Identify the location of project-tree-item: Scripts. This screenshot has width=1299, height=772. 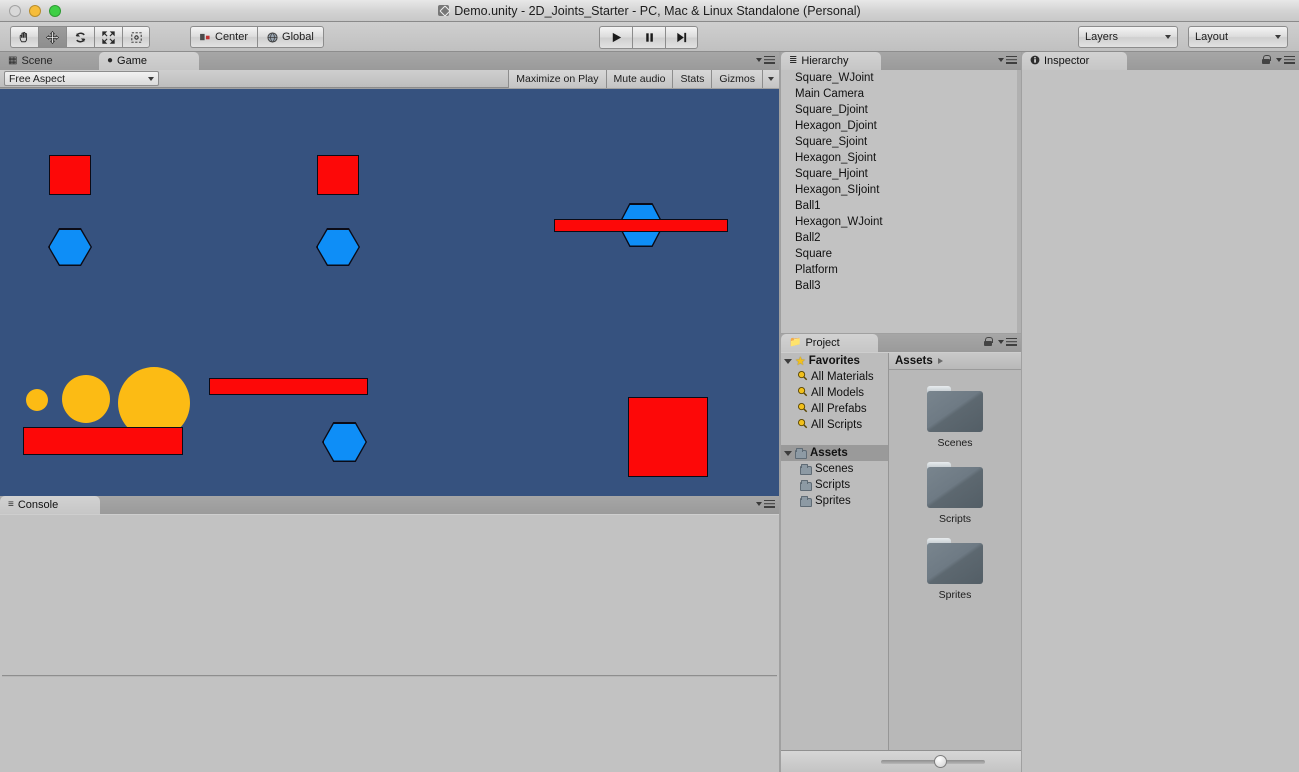
(834, 485).